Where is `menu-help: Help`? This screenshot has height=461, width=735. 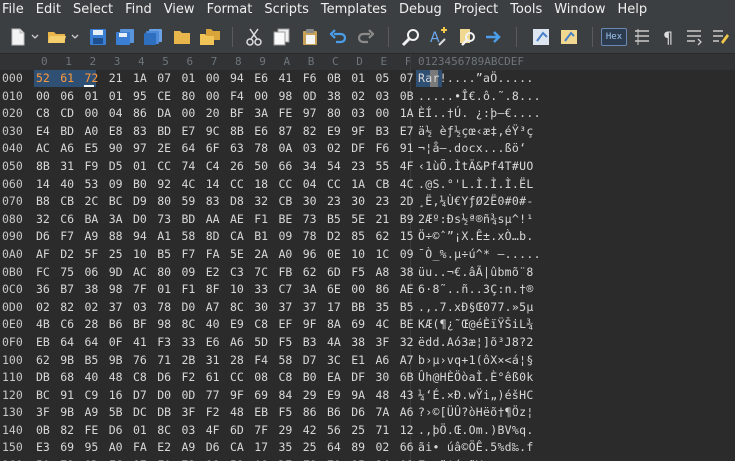 menu-help: Help is located at coordinates (632, 10).